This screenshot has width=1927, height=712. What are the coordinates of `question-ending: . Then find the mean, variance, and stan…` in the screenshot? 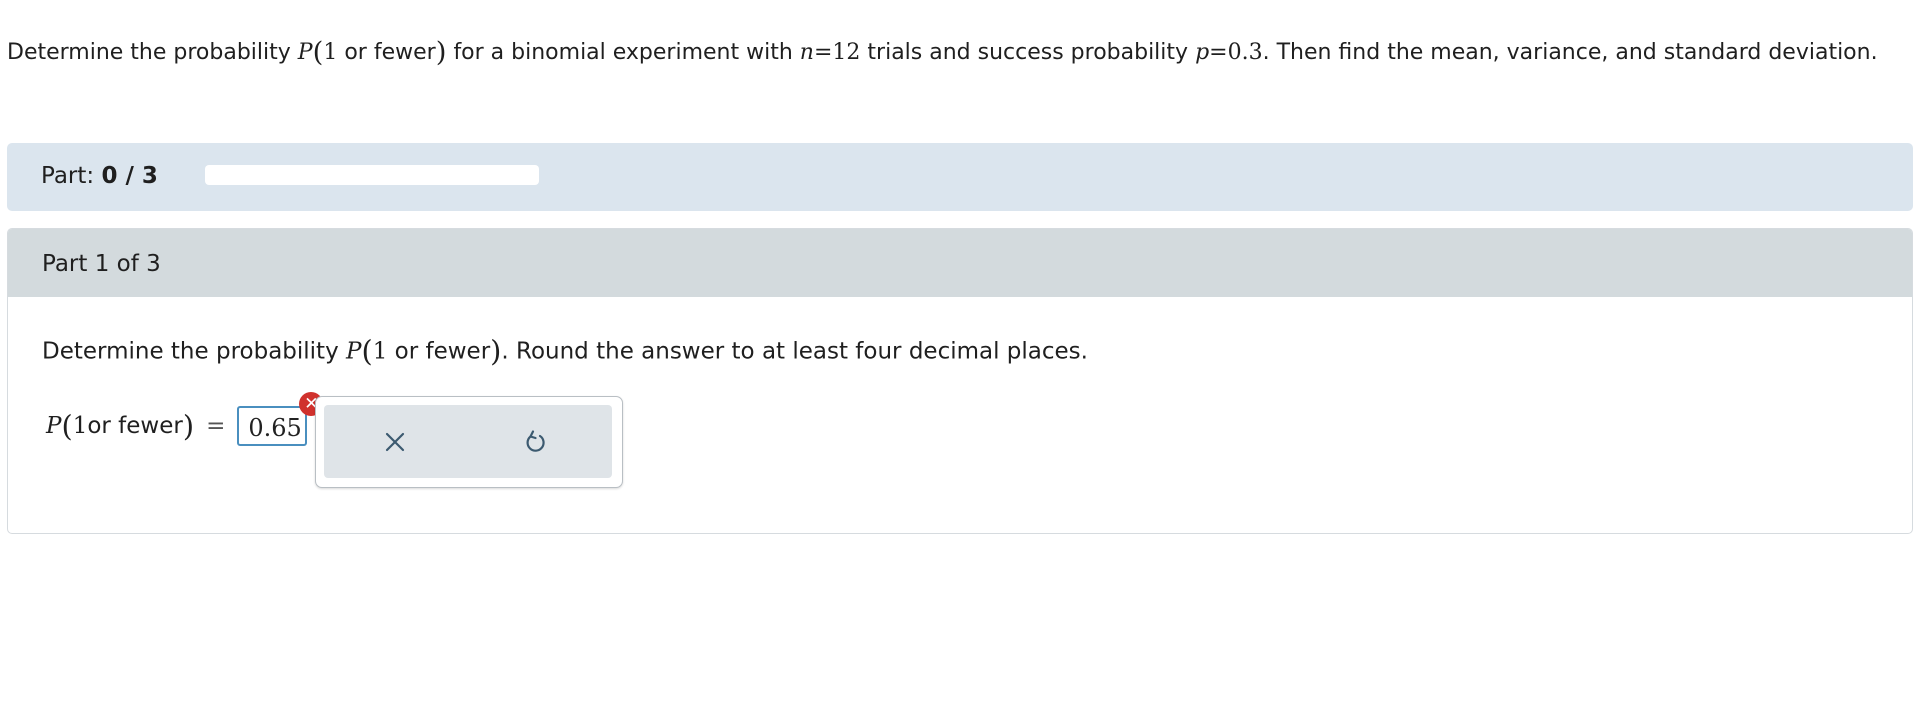 It's located at (1570, 52).